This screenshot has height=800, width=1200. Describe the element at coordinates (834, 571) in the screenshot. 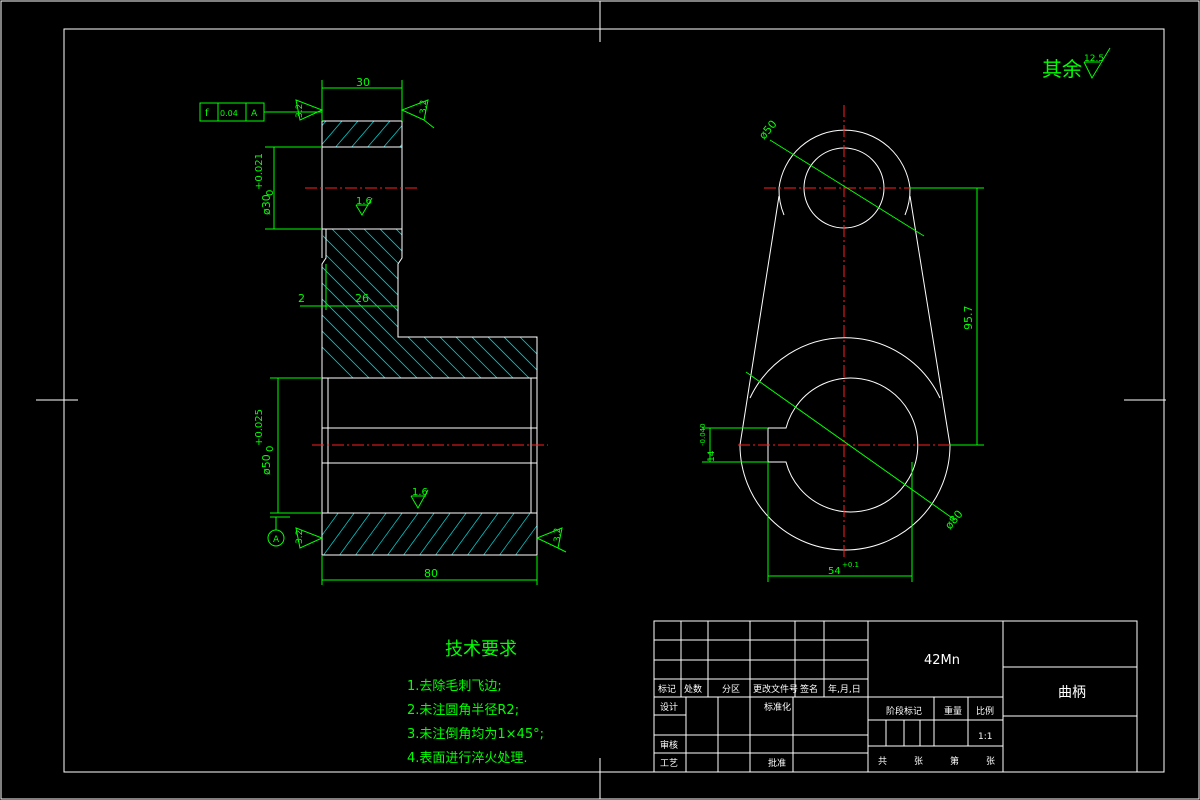

I see `dim-hub: 54` at that location.